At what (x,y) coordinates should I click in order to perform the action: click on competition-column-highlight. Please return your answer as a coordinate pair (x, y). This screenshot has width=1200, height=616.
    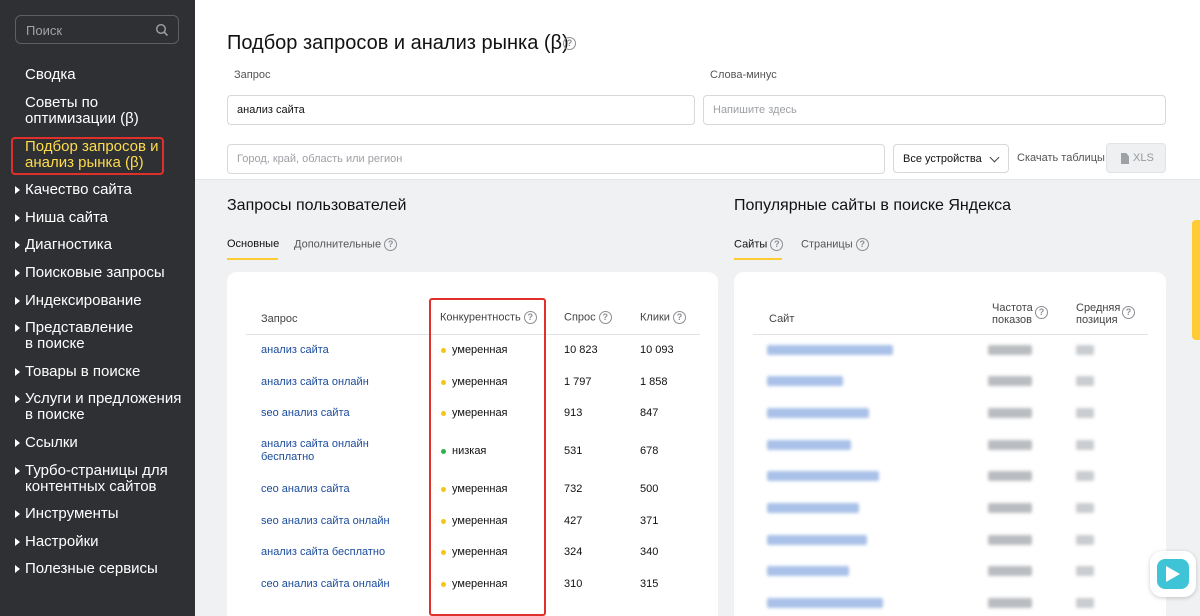
    Looking at the image, I should click on (487, 457).